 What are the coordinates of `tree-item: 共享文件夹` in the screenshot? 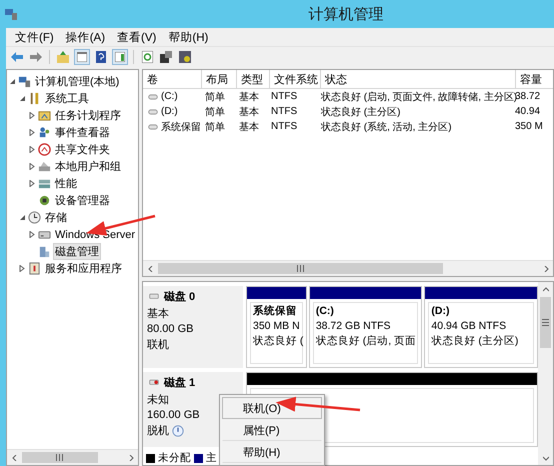 It's located at (82, 149).